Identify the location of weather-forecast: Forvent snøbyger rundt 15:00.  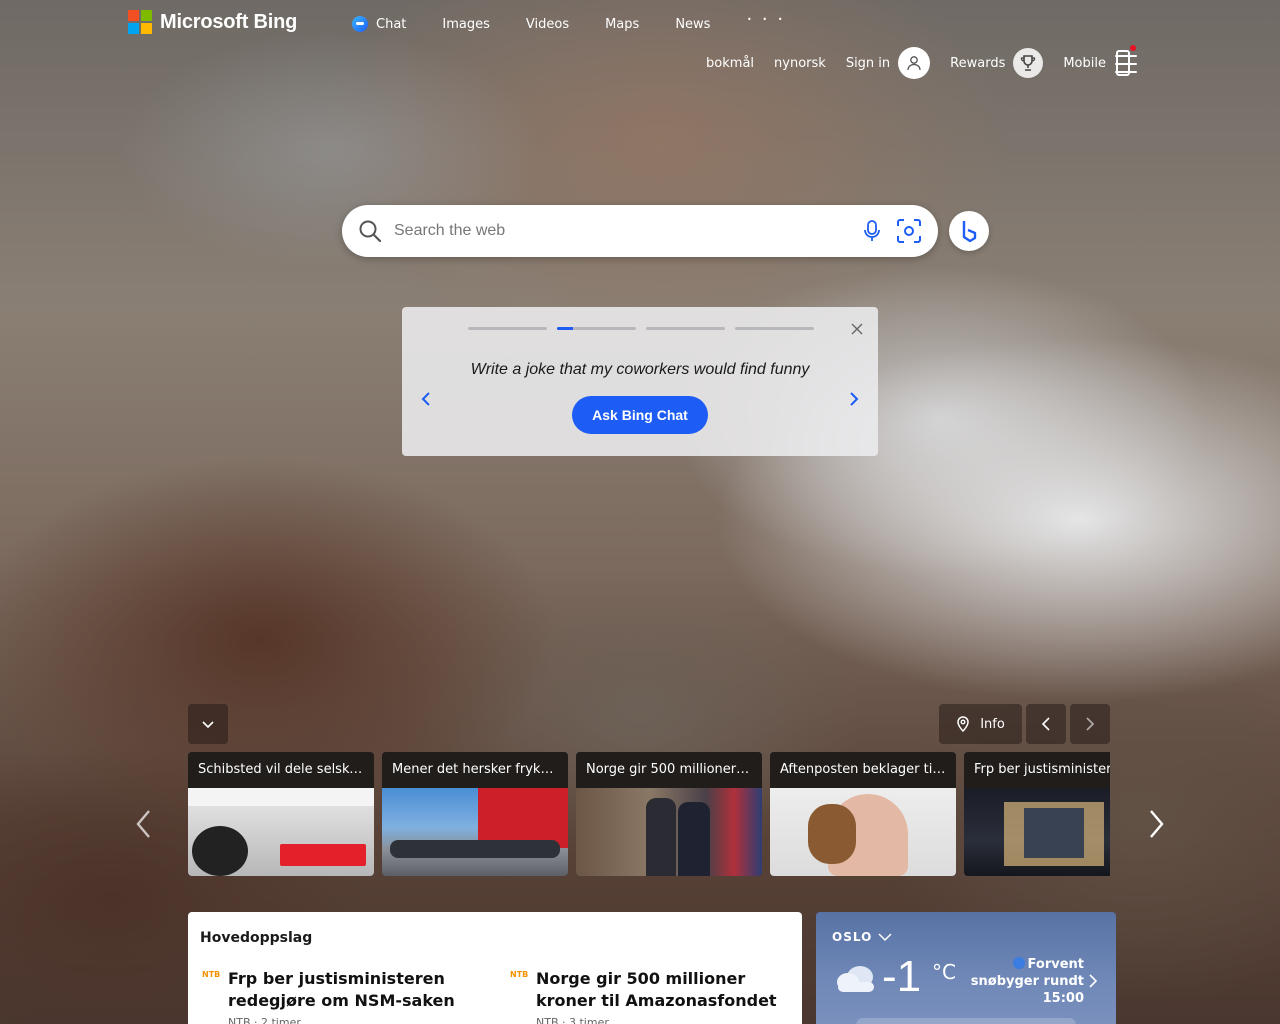
(1019, 981).